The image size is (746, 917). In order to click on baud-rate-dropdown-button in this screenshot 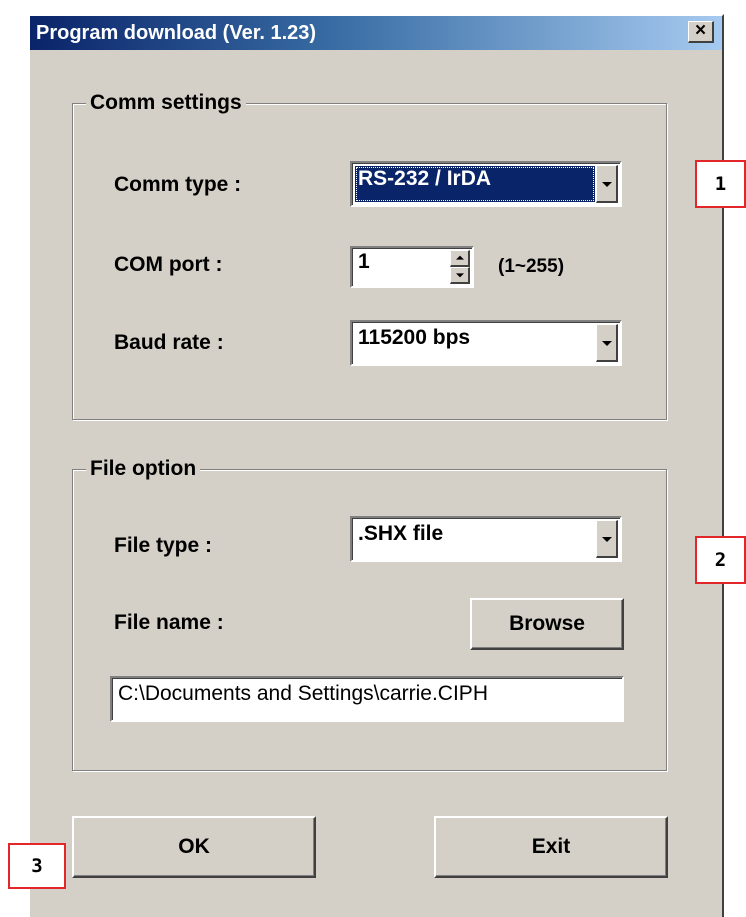, I will do `click(607, 343)`.